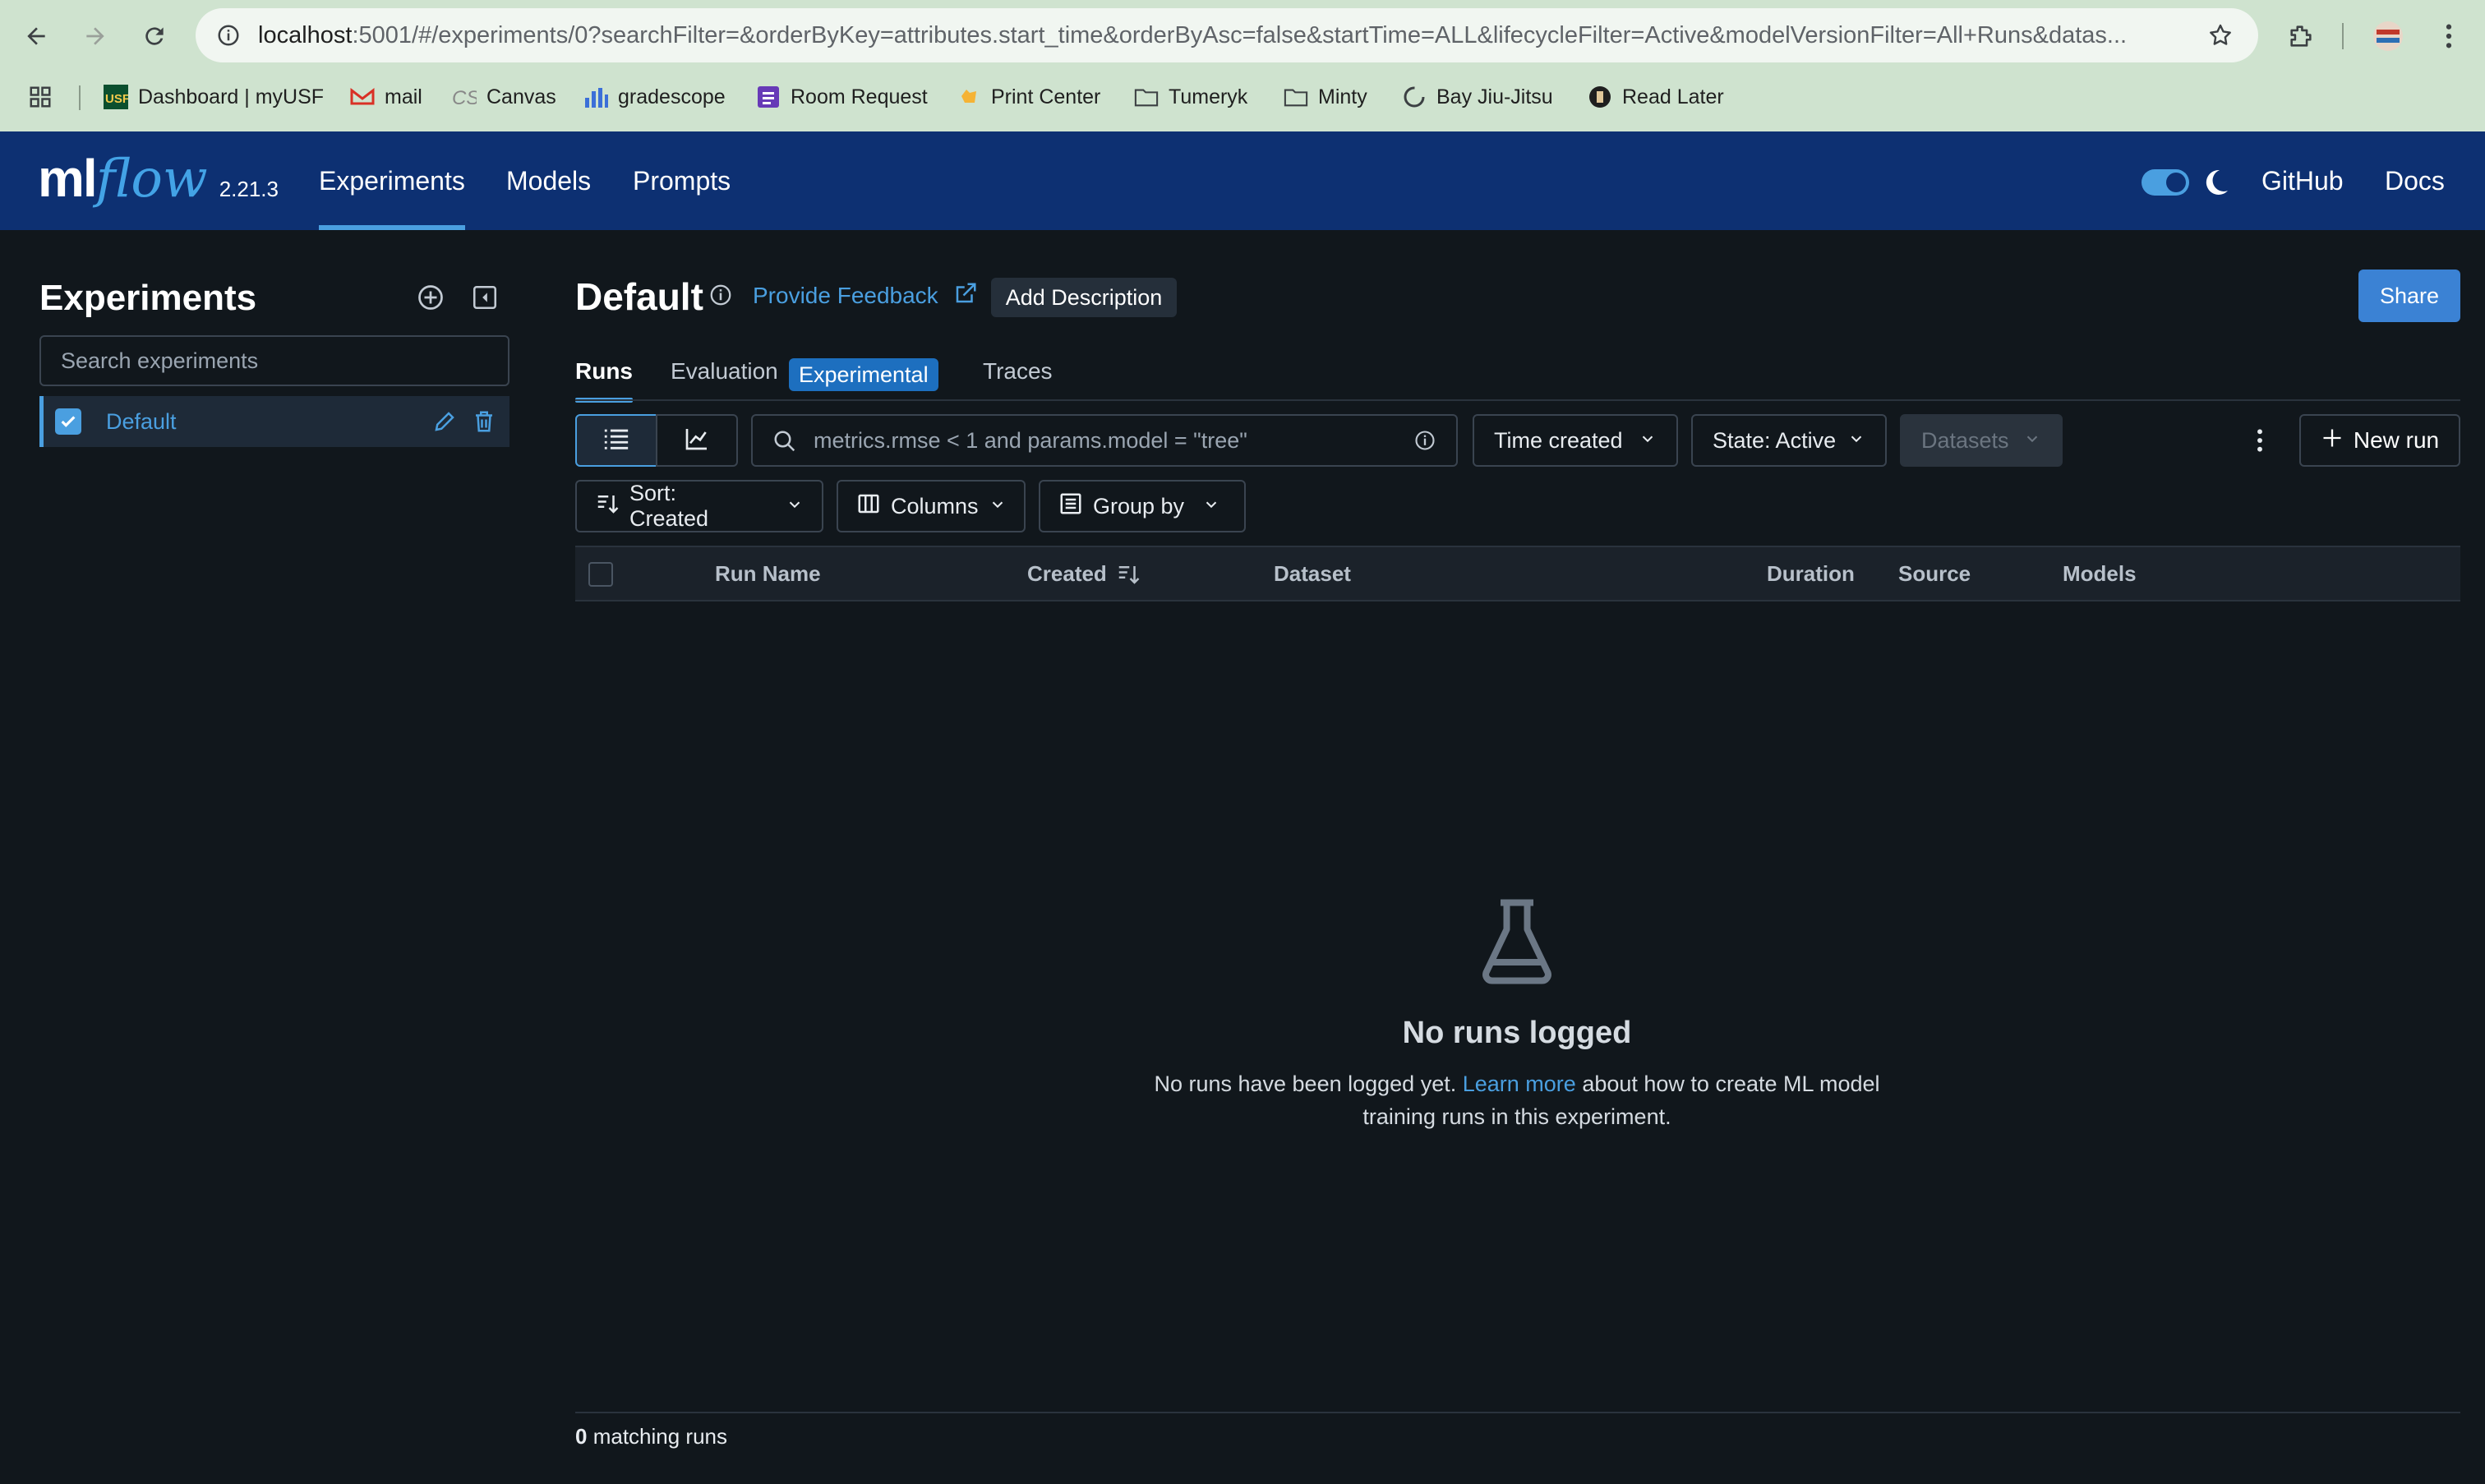 The width and height of the screenshot is (2485, 1484). What do you see at coordinates (148, 298) in the screenshot?
I see `sidebar-title: Experiments` at bounding box center [148, 298].